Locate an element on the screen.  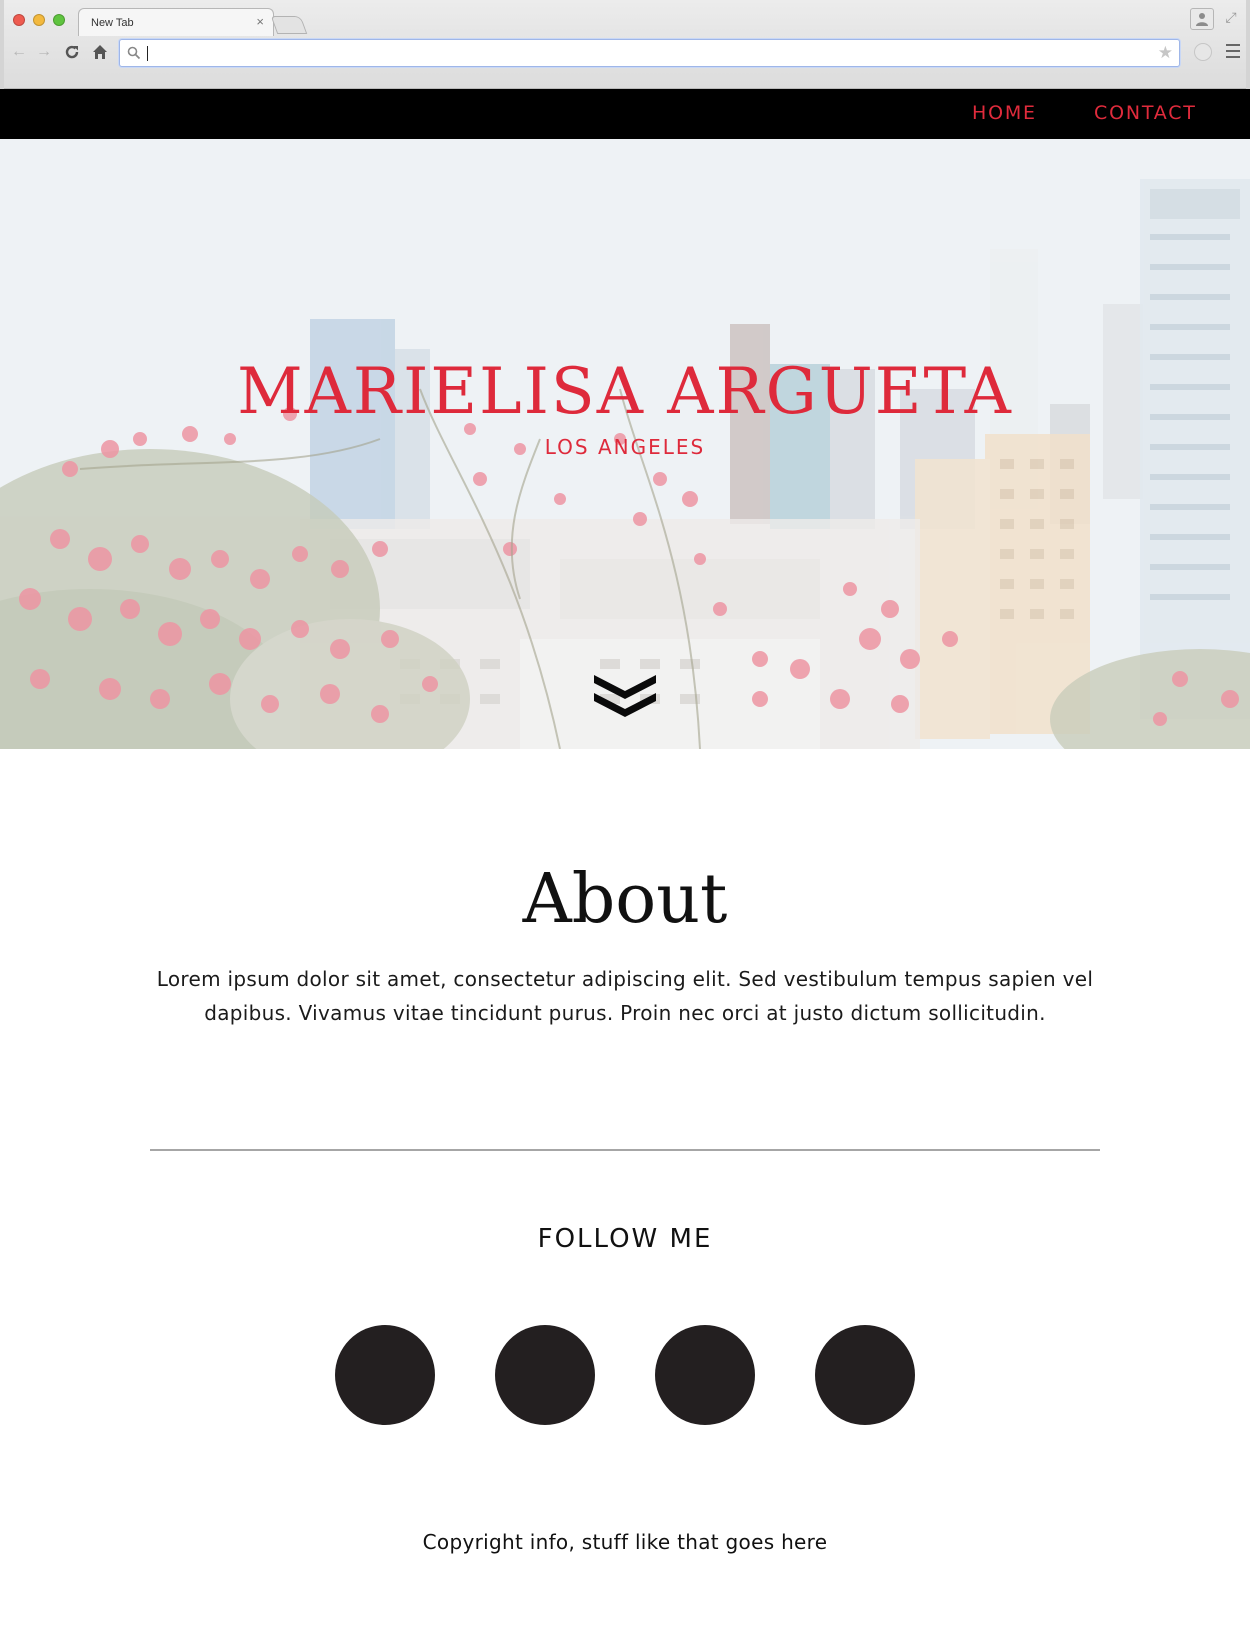
home-icon is located at coordinates (100, 52).